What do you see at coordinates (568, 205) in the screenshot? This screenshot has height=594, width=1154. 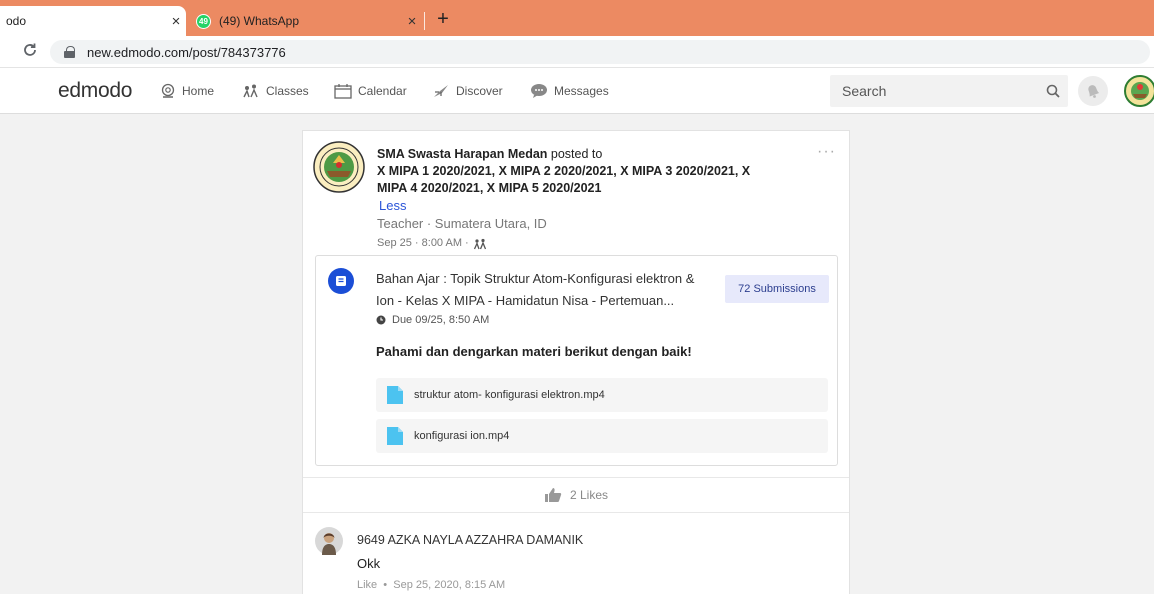 I see `less-link: Less` at bounding box center [568, 205].